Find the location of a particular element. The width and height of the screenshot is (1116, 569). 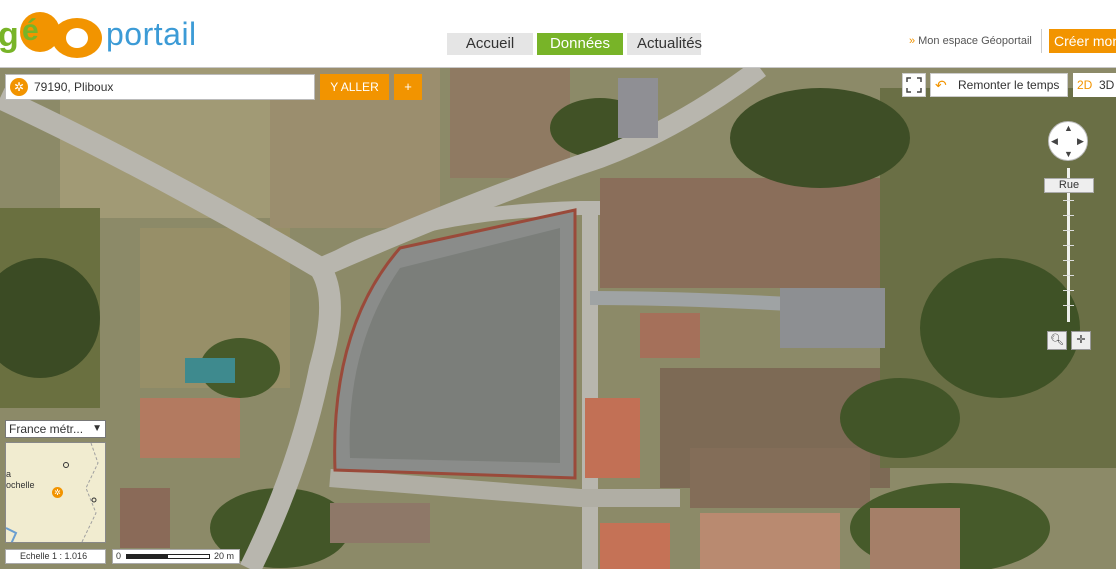

time-travel-label: Remonter le temps is located at coordinates (1009, 85).